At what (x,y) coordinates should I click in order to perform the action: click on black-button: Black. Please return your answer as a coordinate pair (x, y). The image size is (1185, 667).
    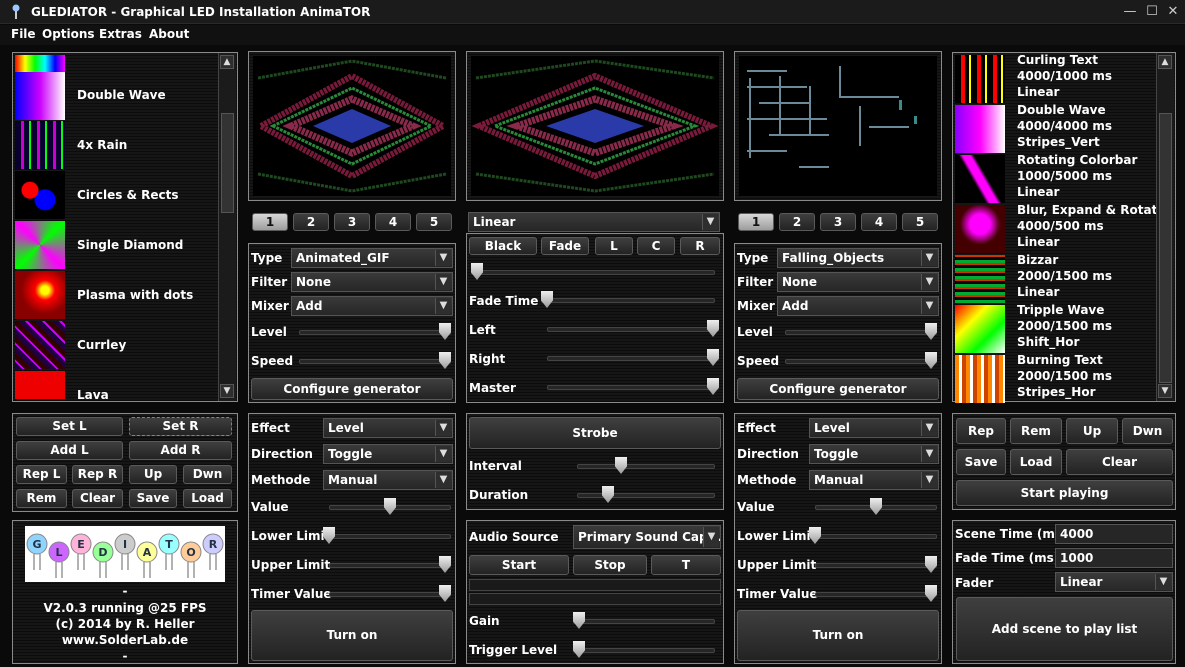
    Looking at the image, I should click on (503, 246).